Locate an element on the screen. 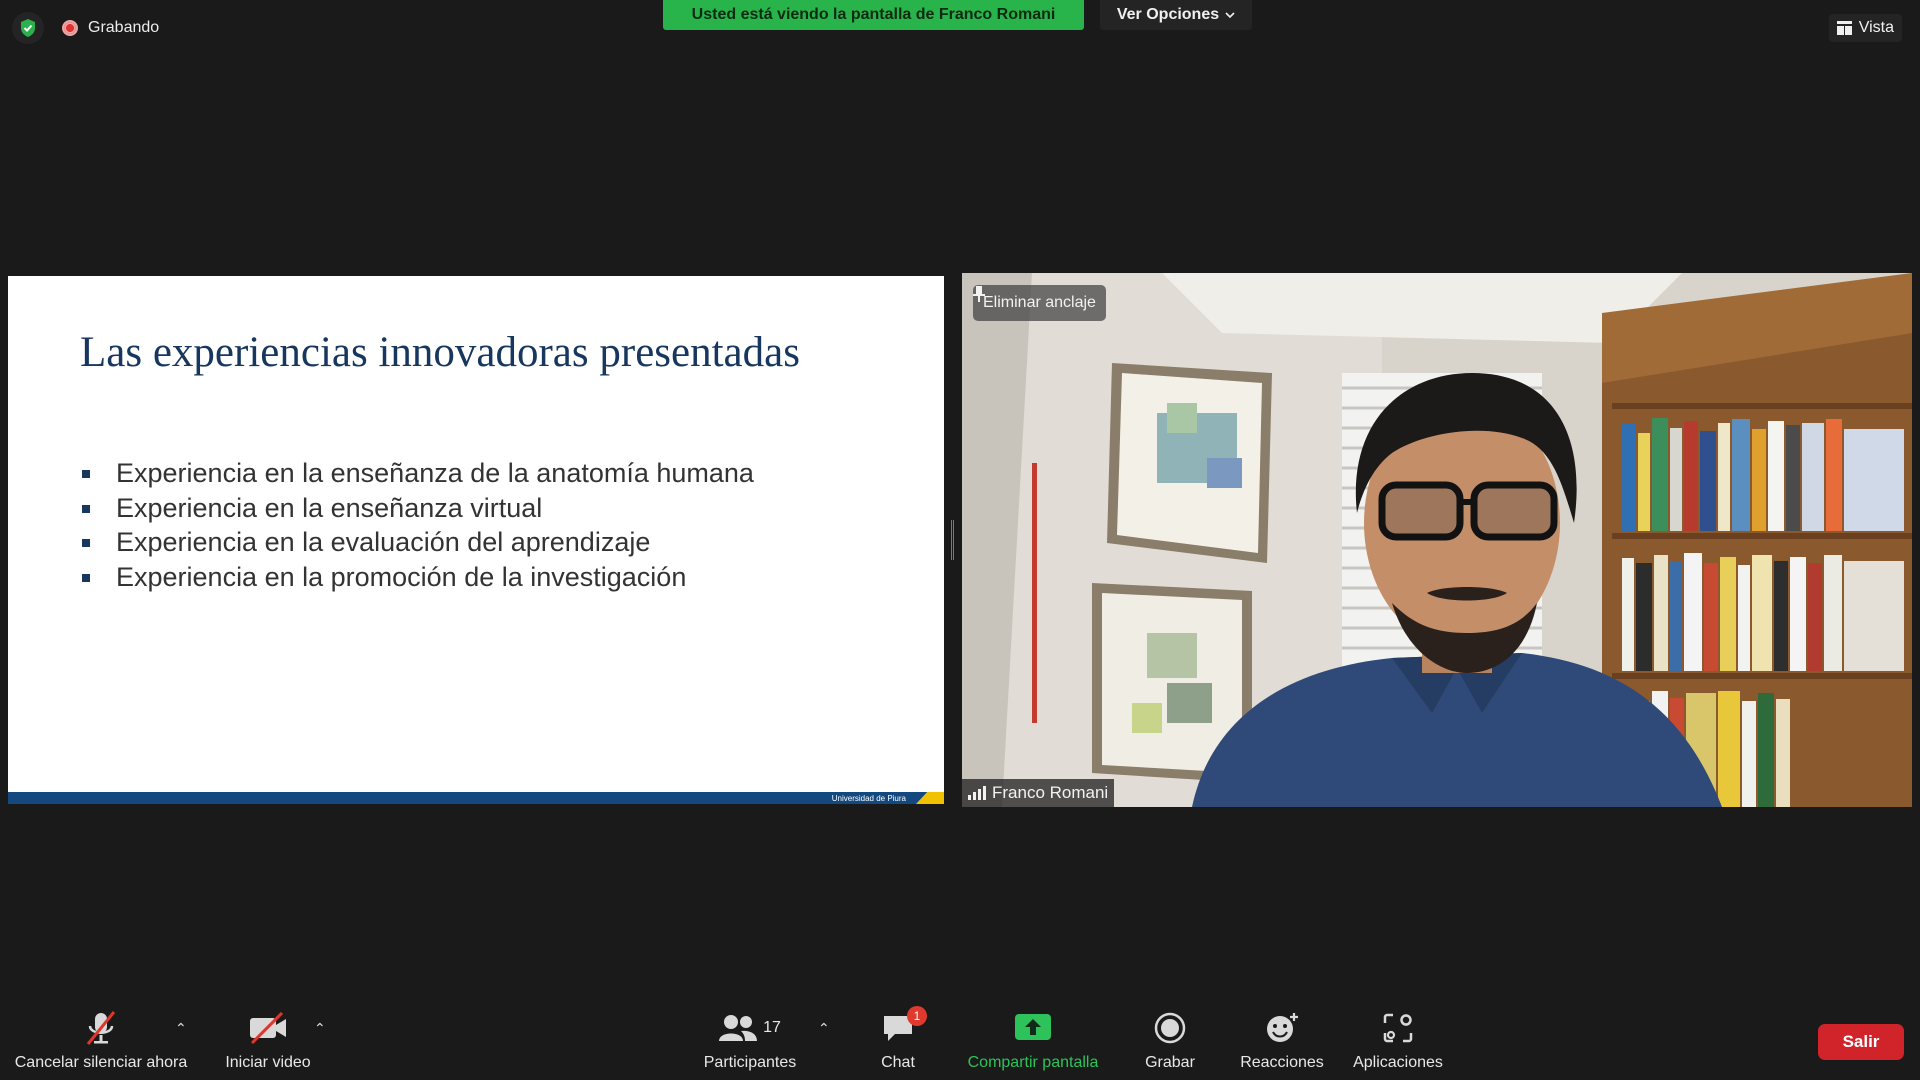  chat-button: 1 Chat is located at coordinates (898, 1039).